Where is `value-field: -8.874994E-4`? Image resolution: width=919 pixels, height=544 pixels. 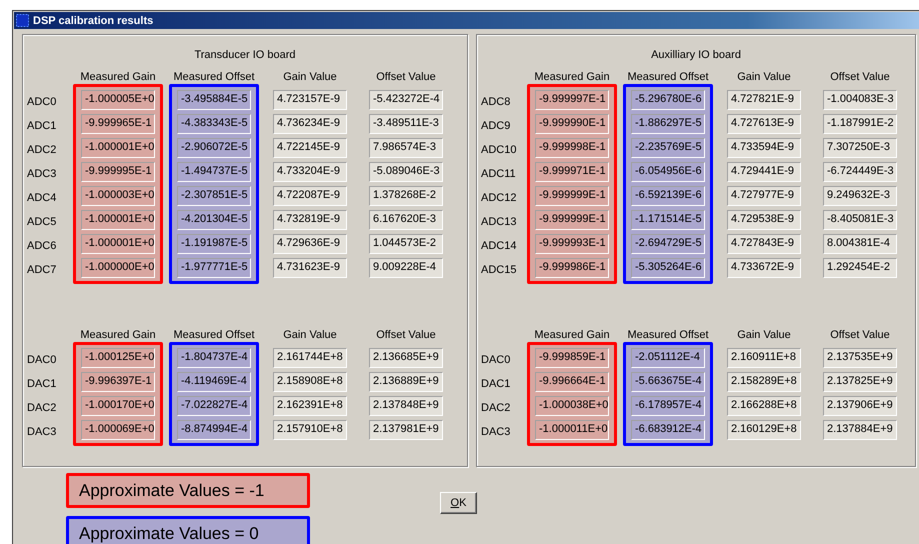
value-field: -8.874994E-4 is located at coordinates (214, 430).